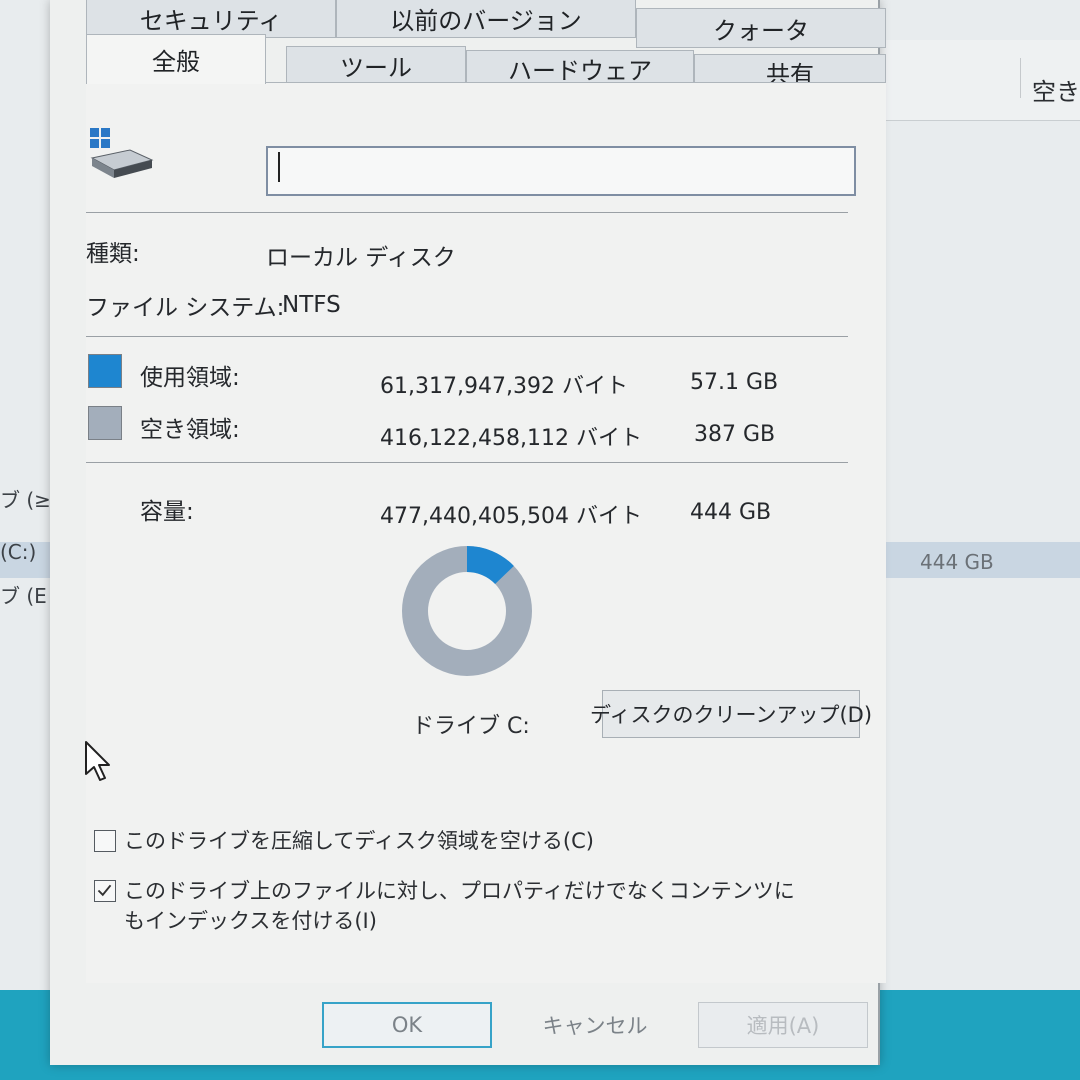  I want to click on type-value: ローカル ディスク, so click(361, 258).